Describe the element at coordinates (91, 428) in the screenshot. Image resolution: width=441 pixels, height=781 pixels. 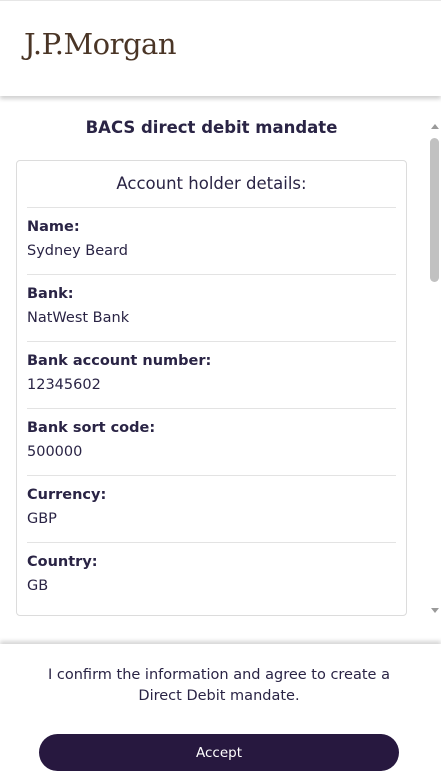
I see `field-label: Bank sort code:` at that location.